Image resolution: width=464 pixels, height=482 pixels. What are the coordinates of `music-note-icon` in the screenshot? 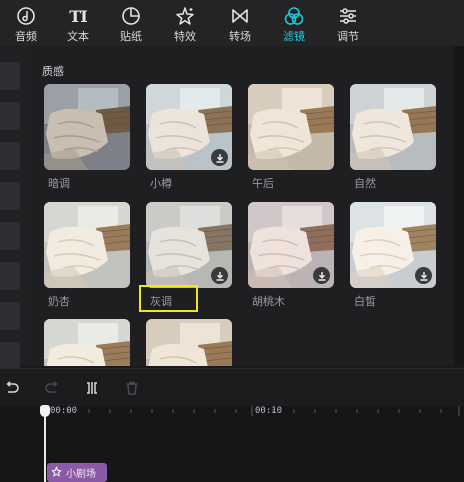 It's located at (26, 16).